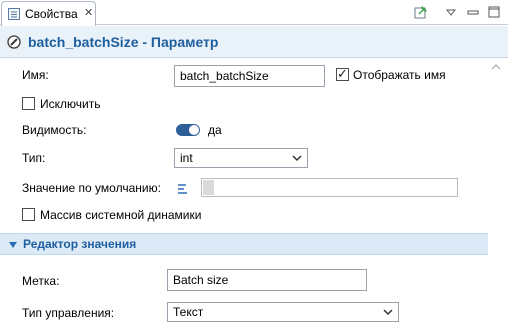 This screenshot has height=330, width=508. What do you see at coordinates (496, 67) in the screenshot?
I see `scroll-up-icon` at bounding box center [496, 67].